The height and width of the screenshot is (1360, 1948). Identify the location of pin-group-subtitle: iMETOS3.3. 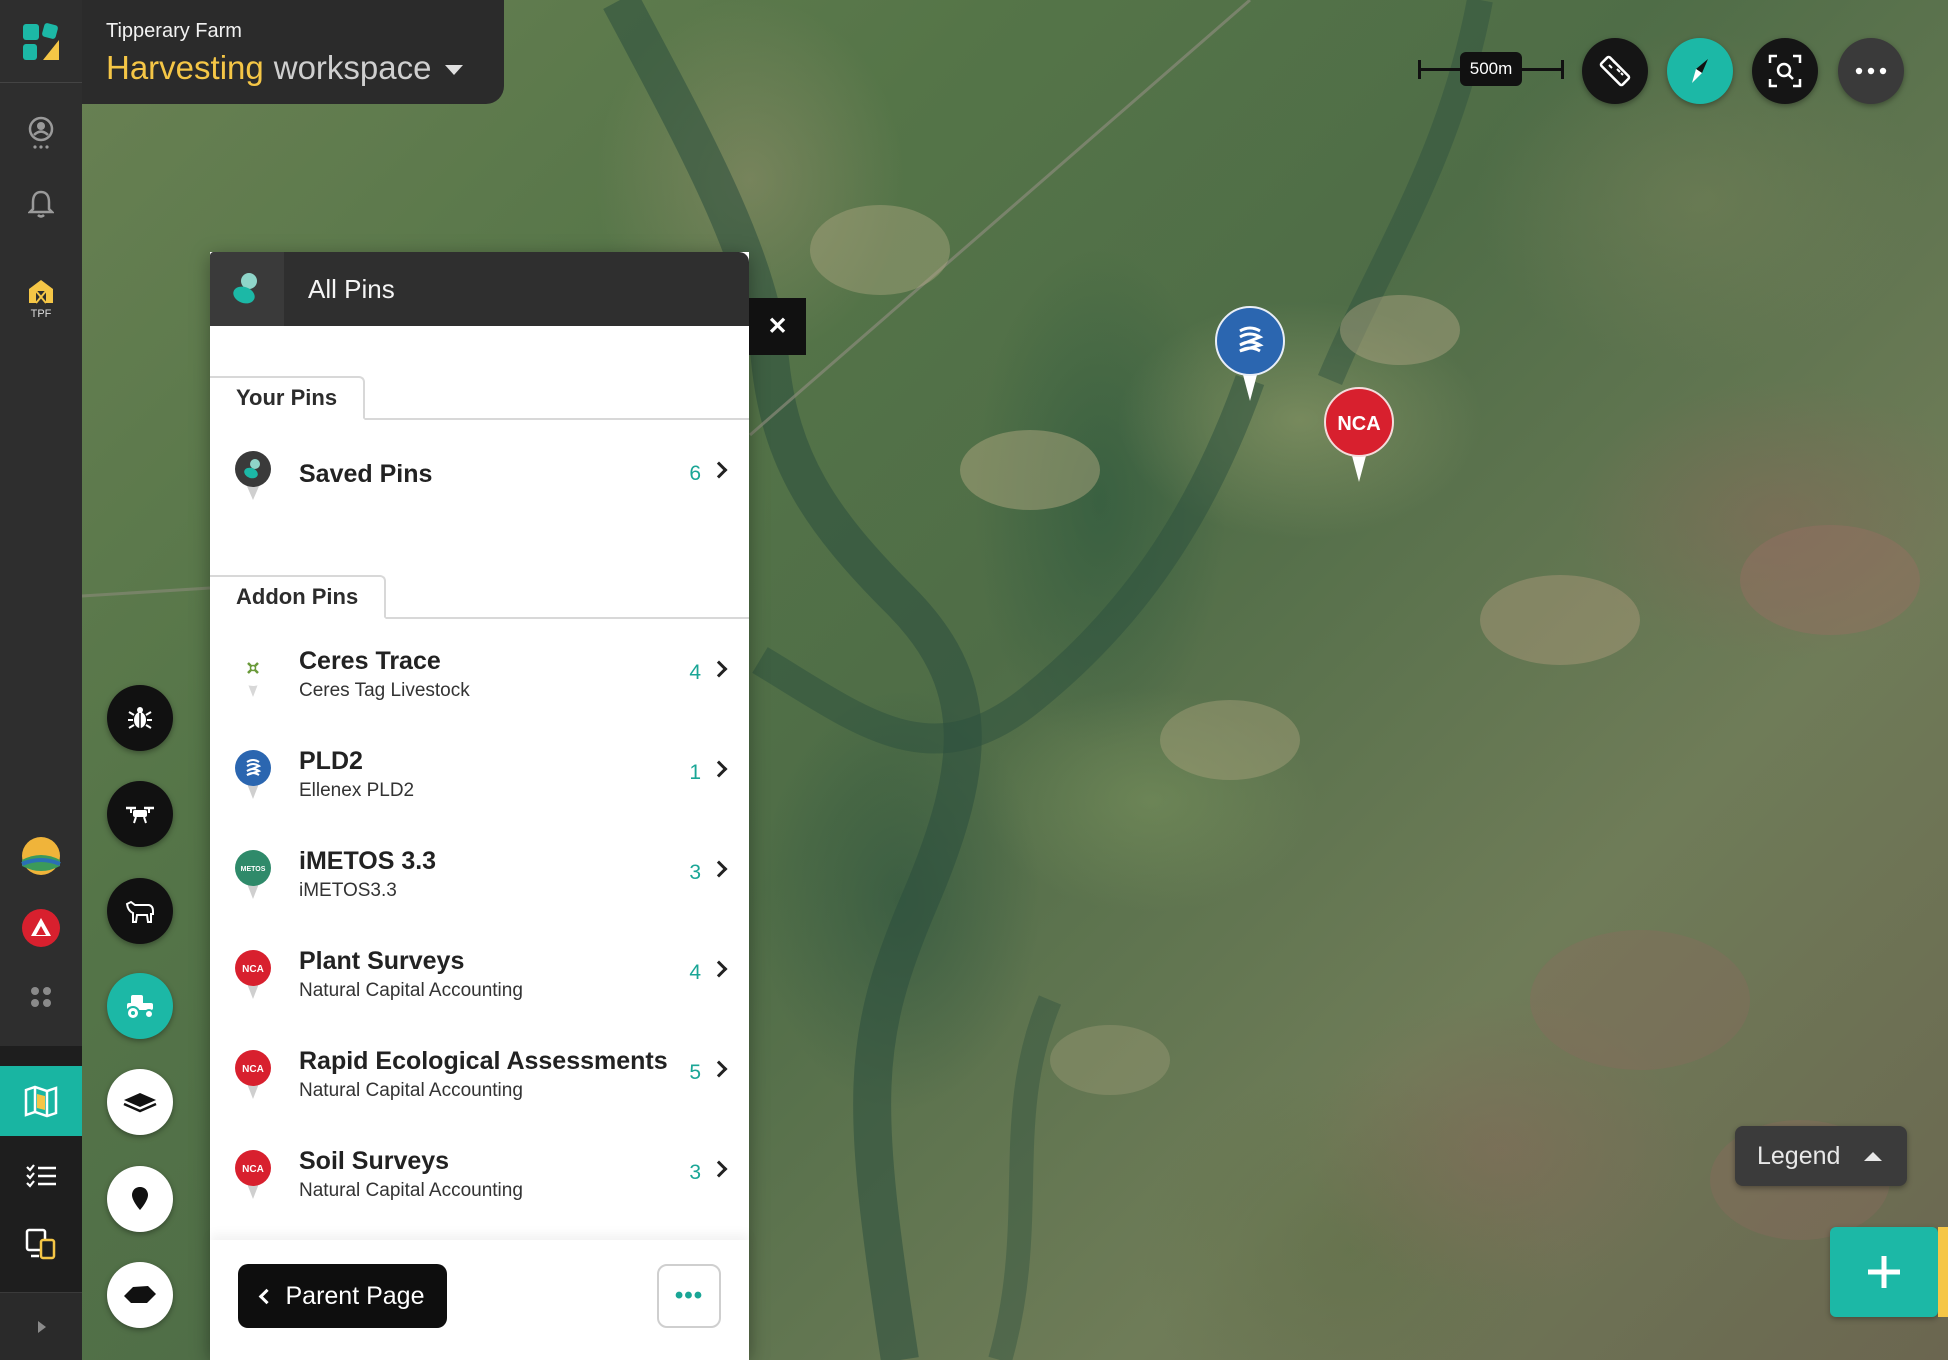
(348, 890).